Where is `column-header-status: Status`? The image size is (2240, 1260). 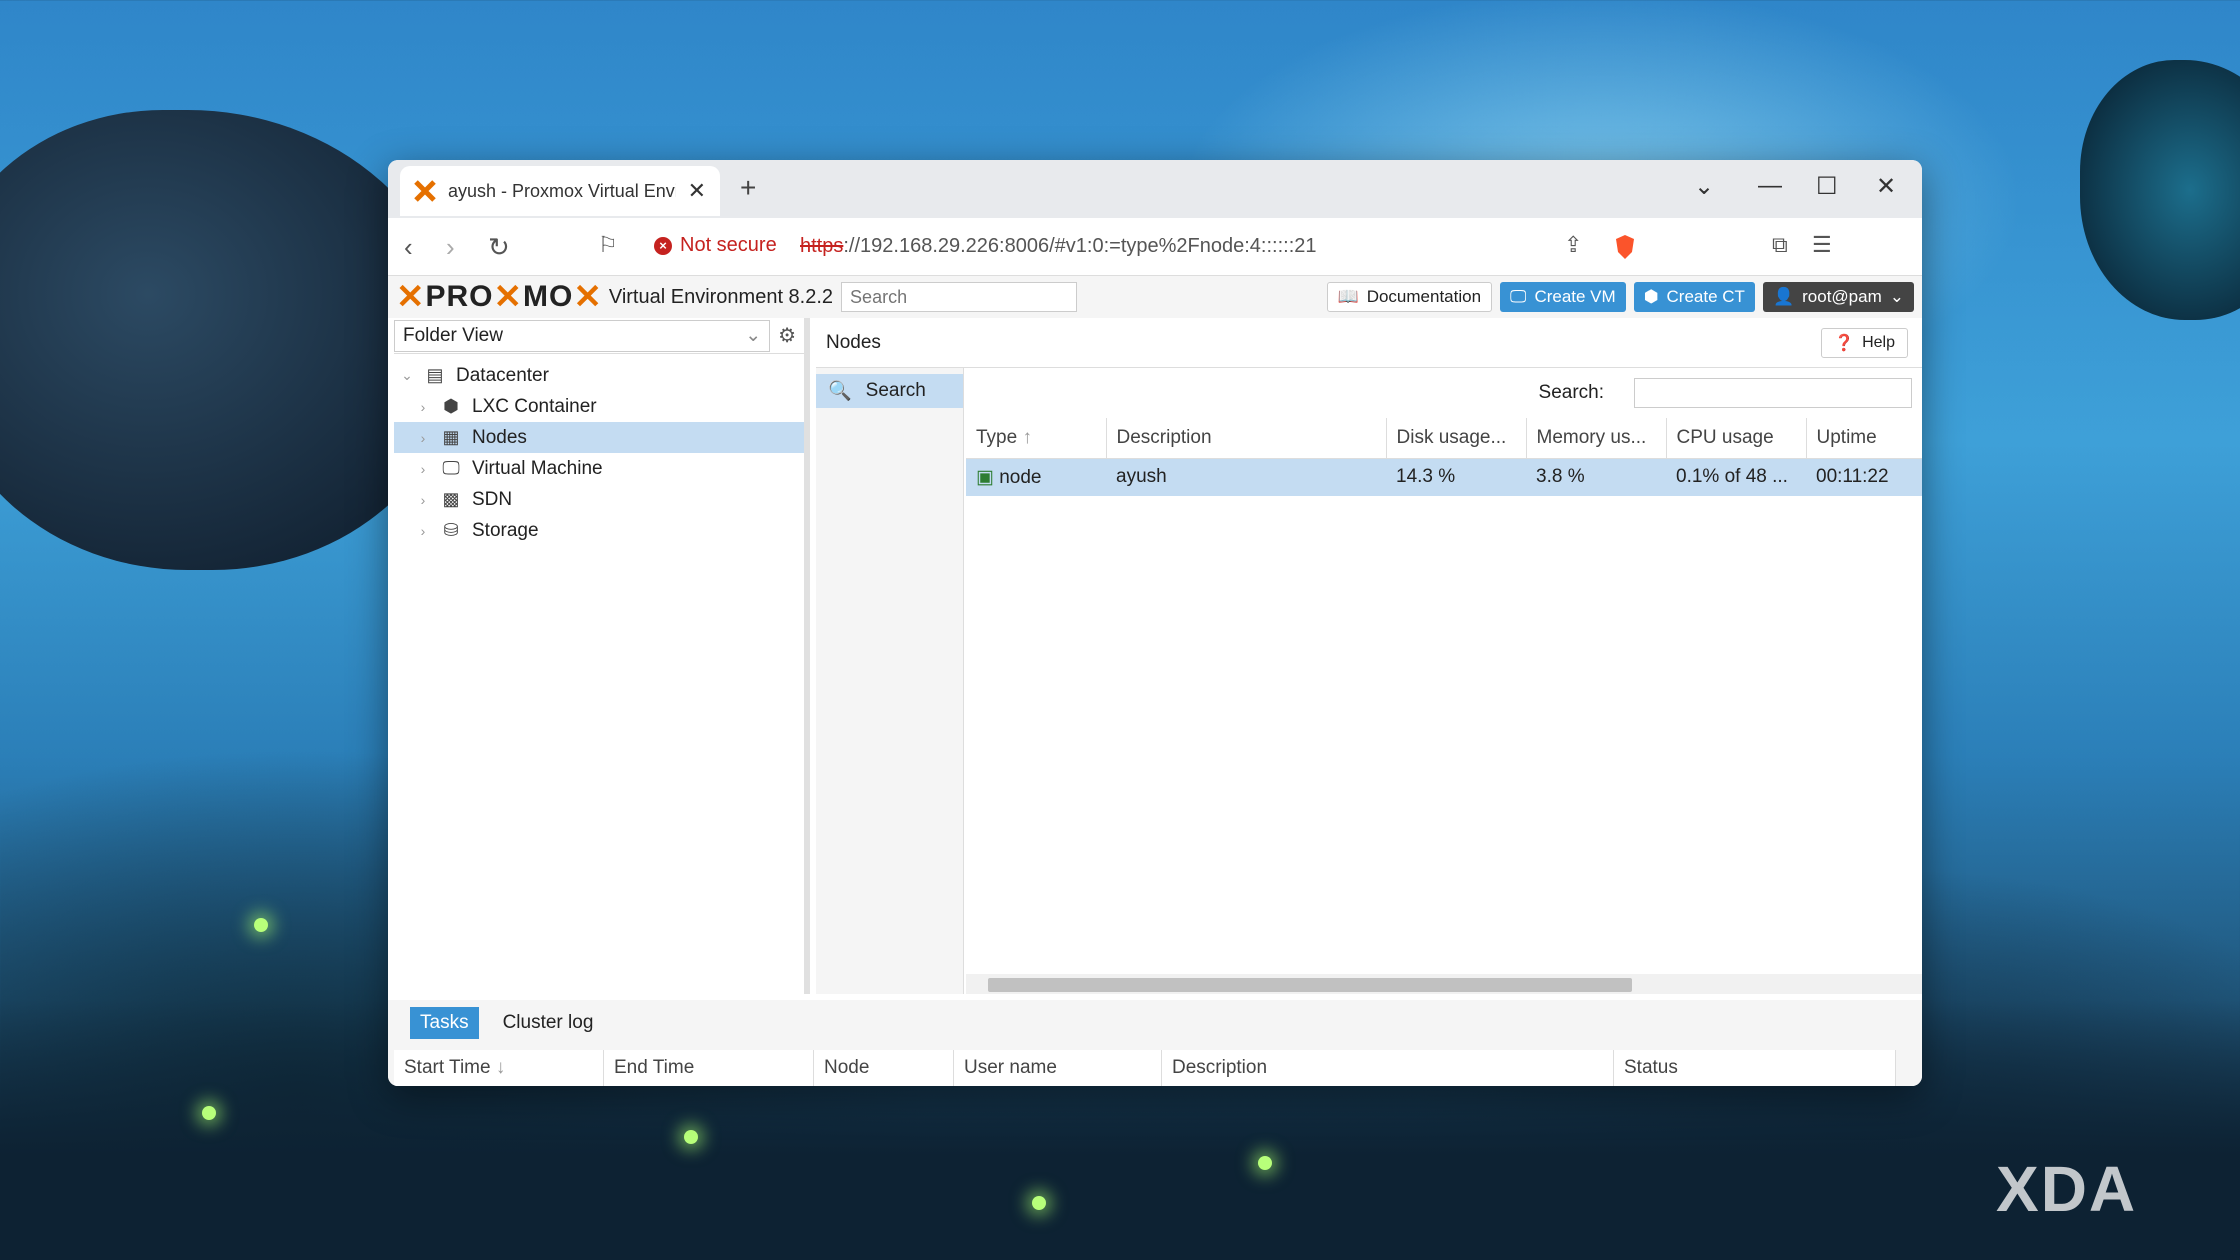 column-header-status: Status is located at coordinates (1755, 1068).